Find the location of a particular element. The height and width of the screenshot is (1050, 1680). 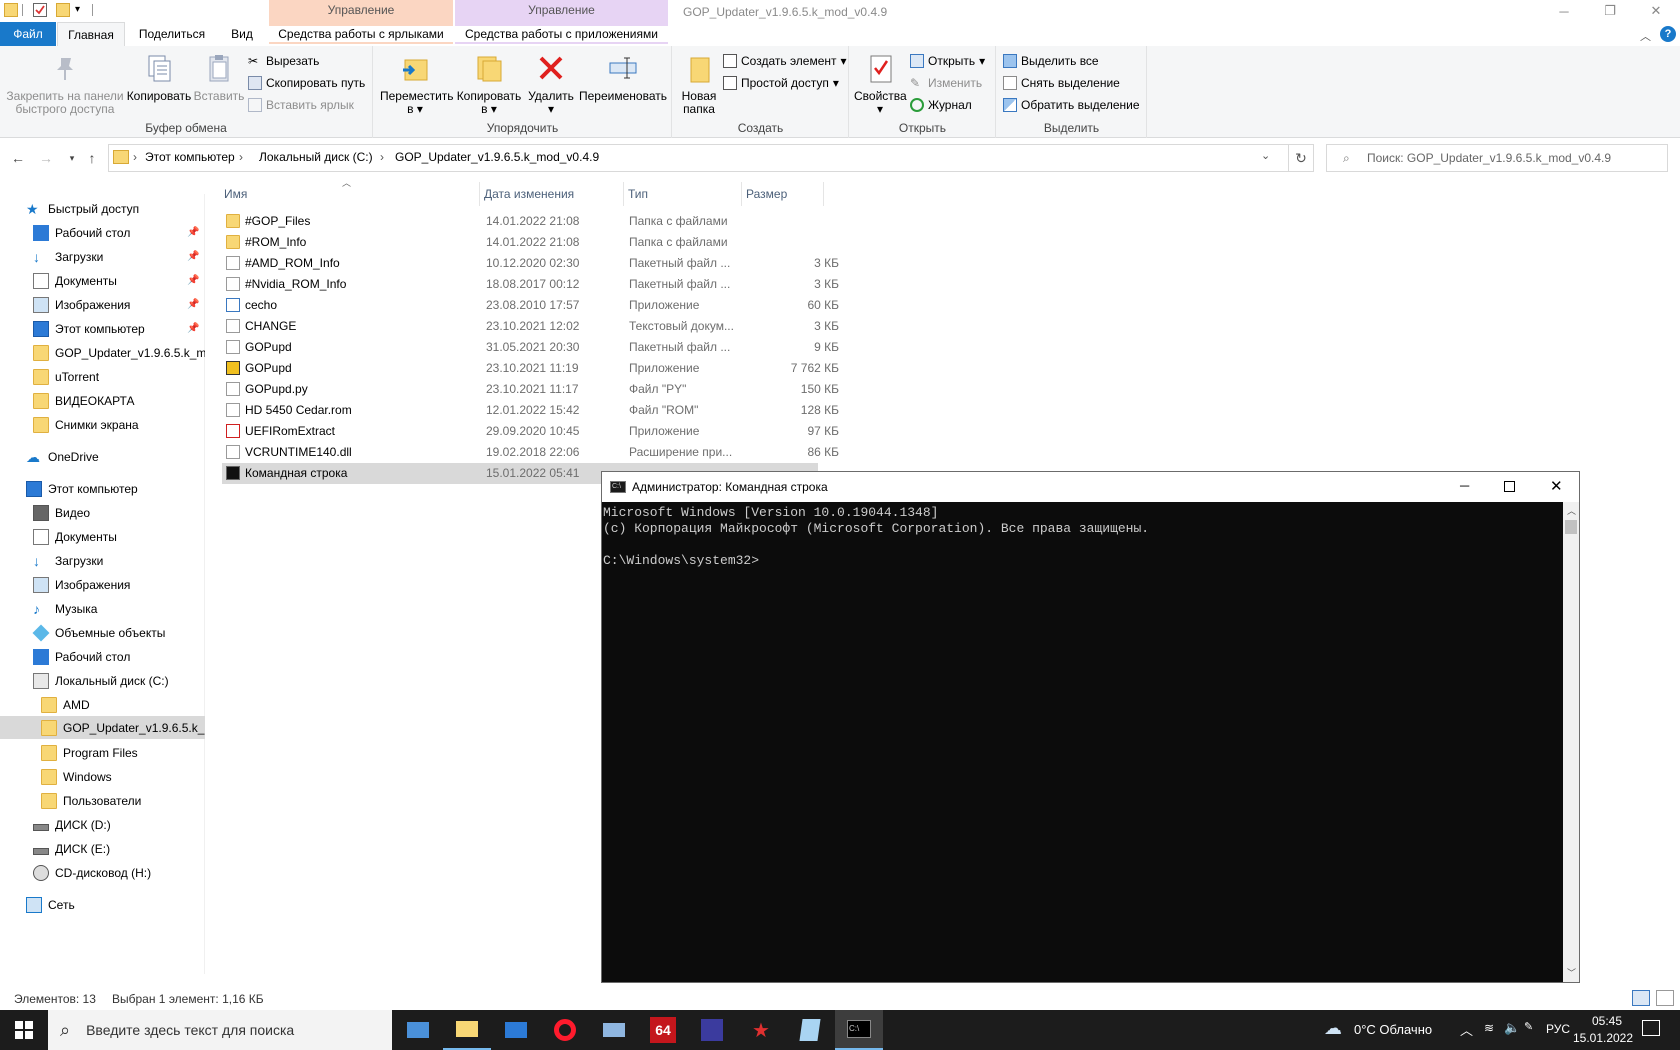

taskbar-app-aida64: 64 is located at coordinates (663, 1030).